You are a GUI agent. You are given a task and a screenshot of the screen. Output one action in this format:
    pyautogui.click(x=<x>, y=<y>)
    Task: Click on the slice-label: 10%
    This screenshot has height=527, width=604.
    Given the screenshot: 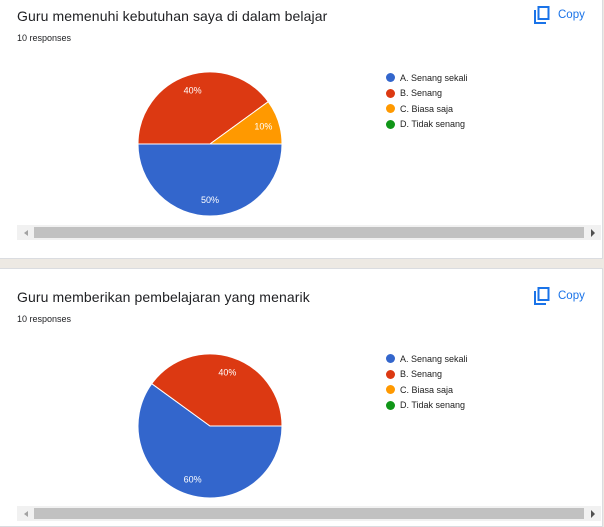 What is the action you would take?
    pyautogui.click(x=263, y=127)
    